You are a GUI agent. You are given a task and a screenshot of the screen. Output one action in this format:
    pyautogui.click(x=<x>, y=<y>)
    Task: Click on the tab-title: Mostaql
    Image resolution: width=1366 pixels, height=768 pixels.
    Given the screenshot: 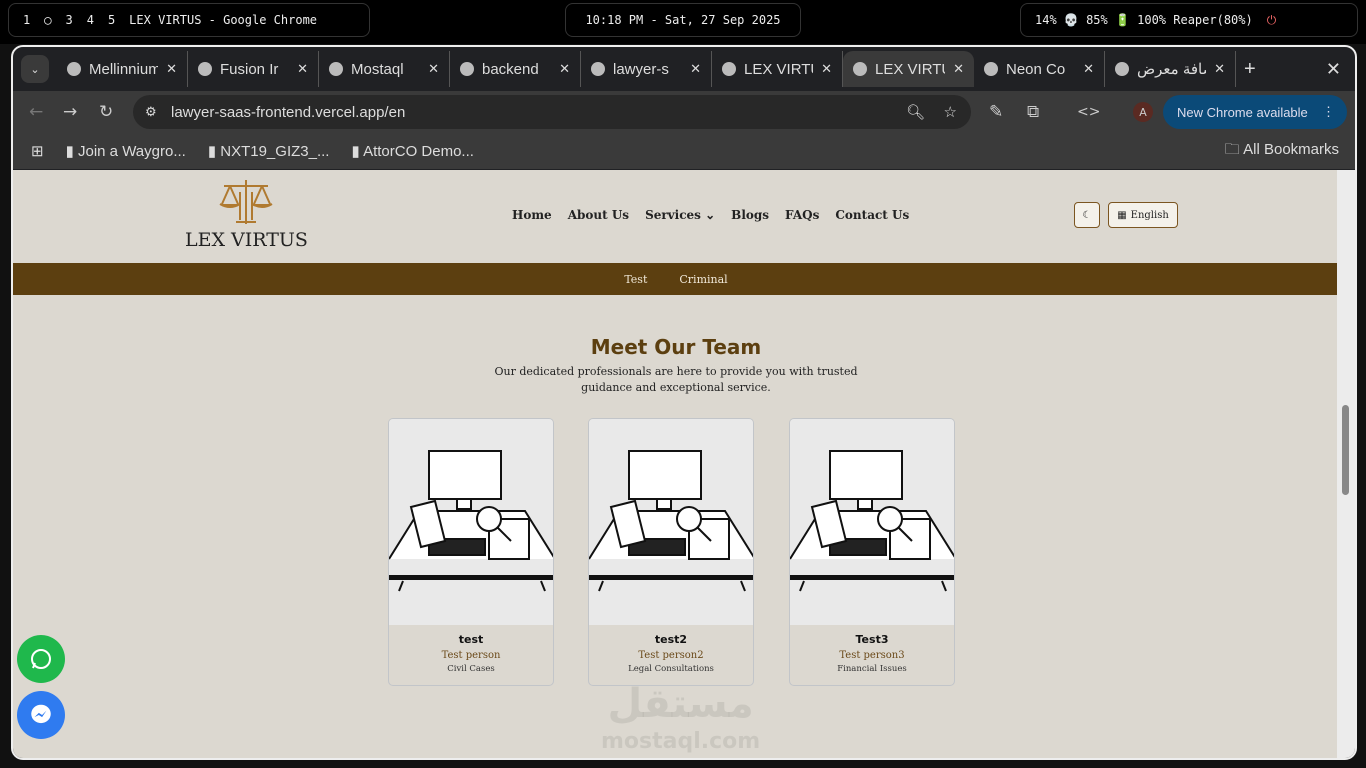 What is the action you would take?
    pyautogui.click(x=377, y=69)
    